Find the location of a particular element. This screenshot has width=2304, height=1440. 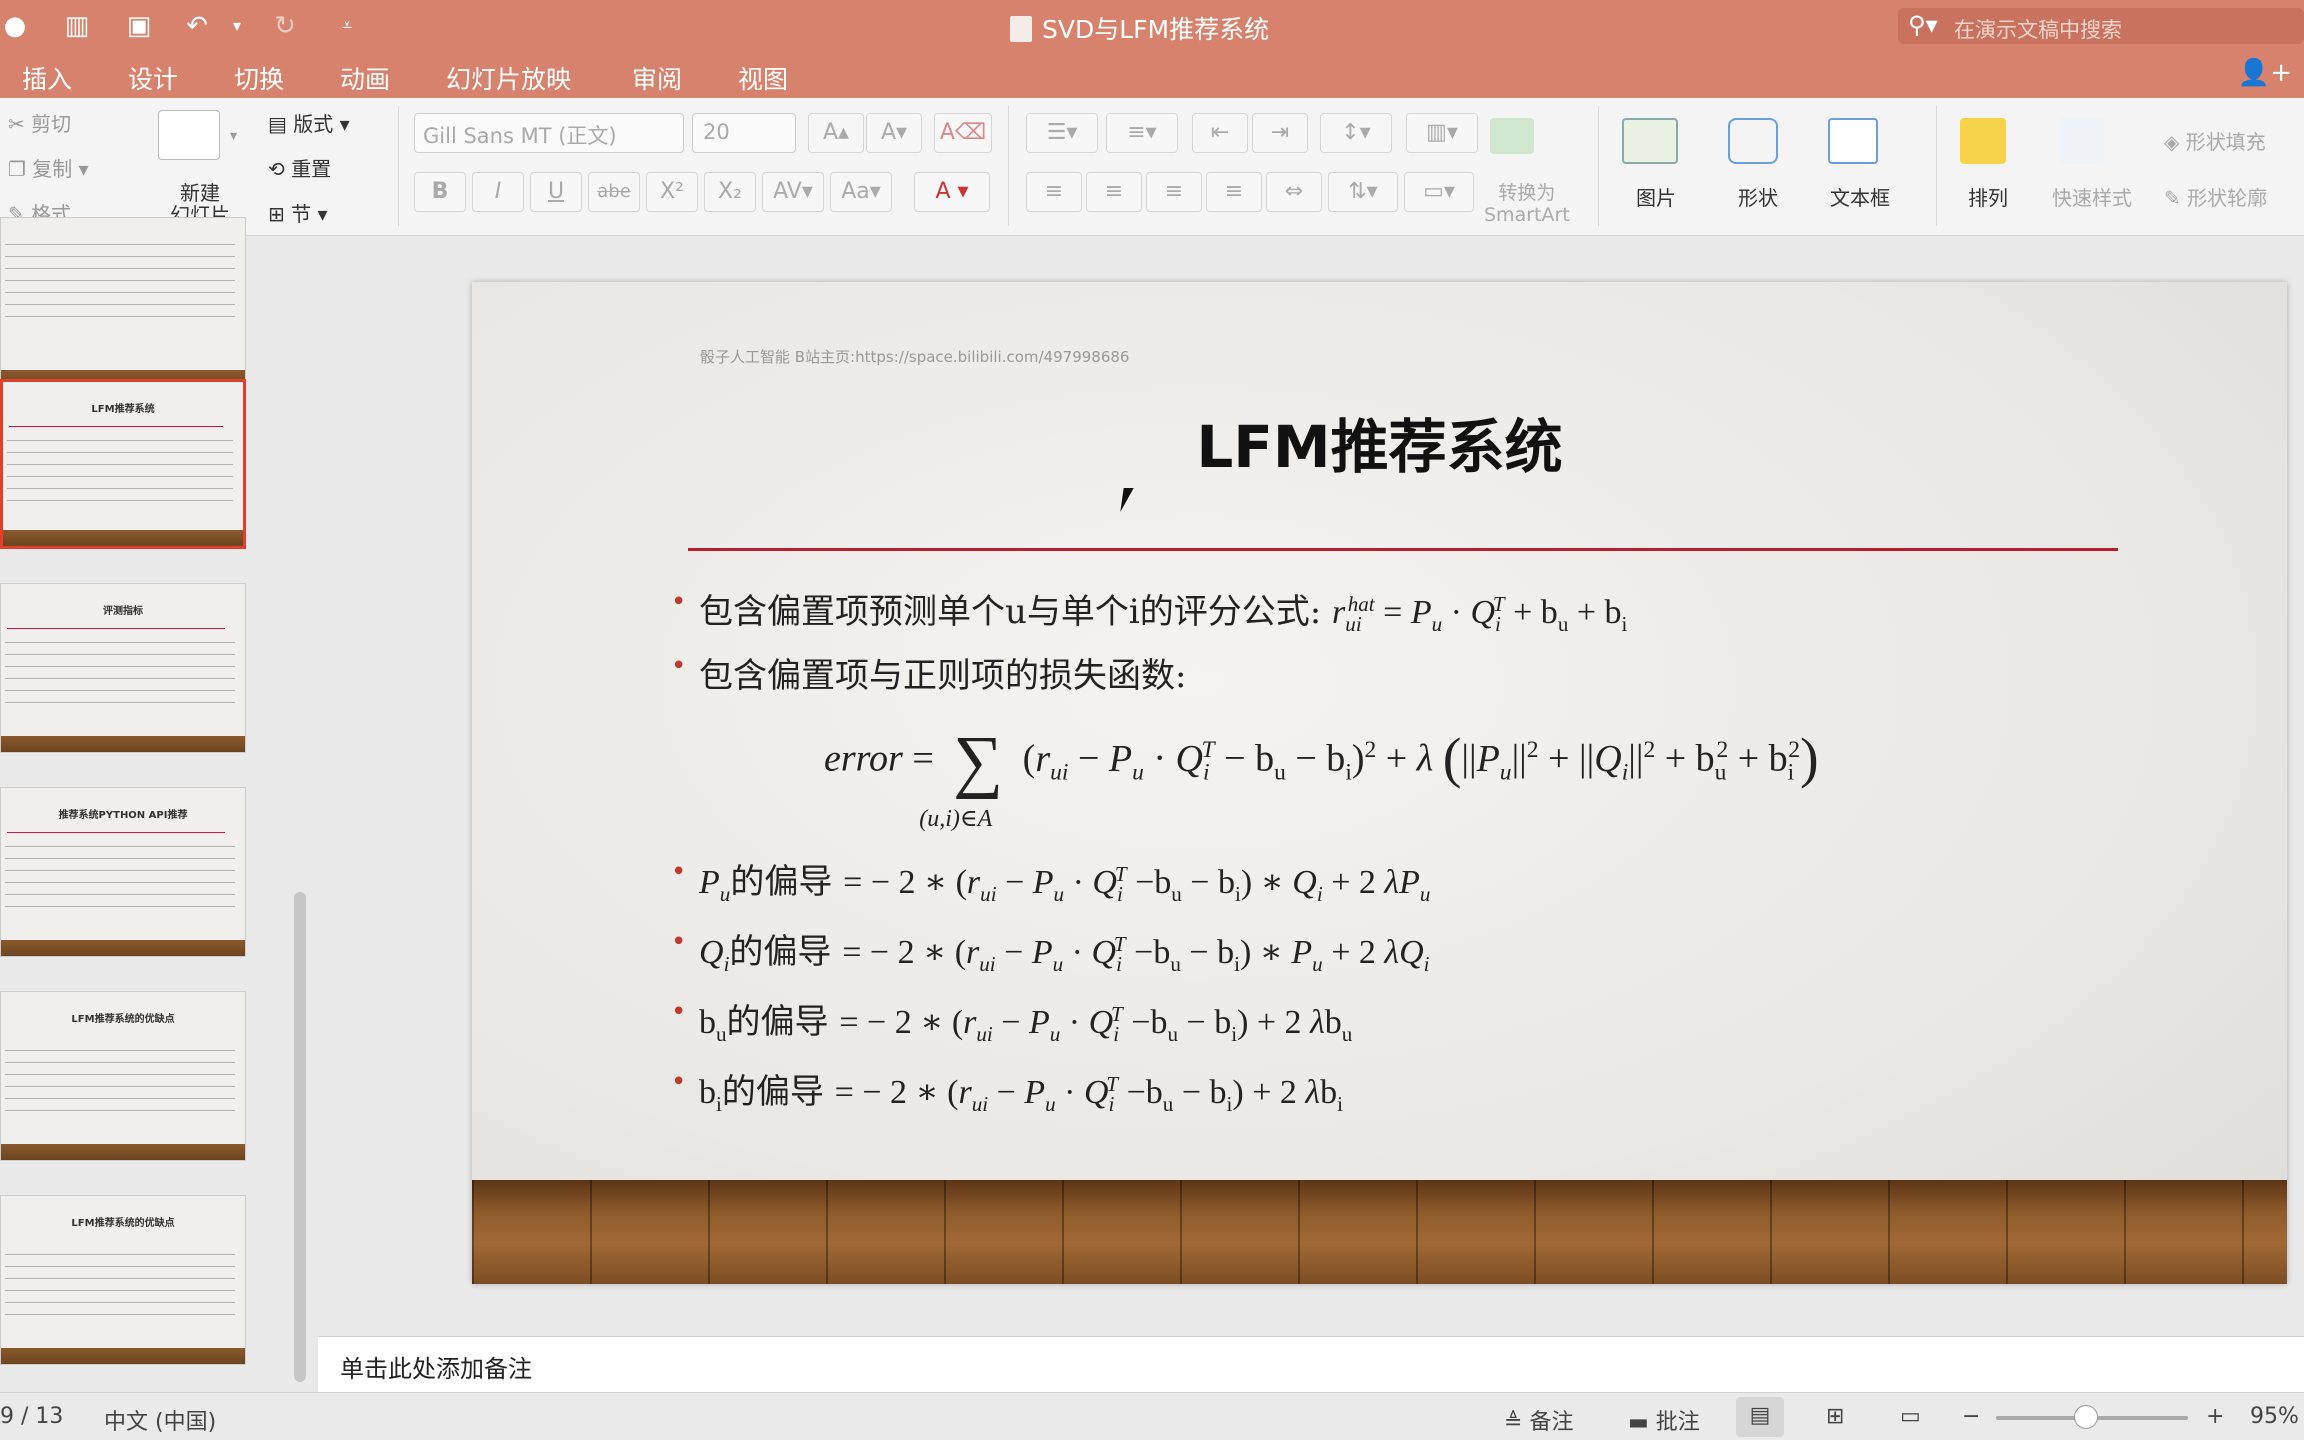

reading-view-icon: ▭ is located at coordinates (1910, 1416).